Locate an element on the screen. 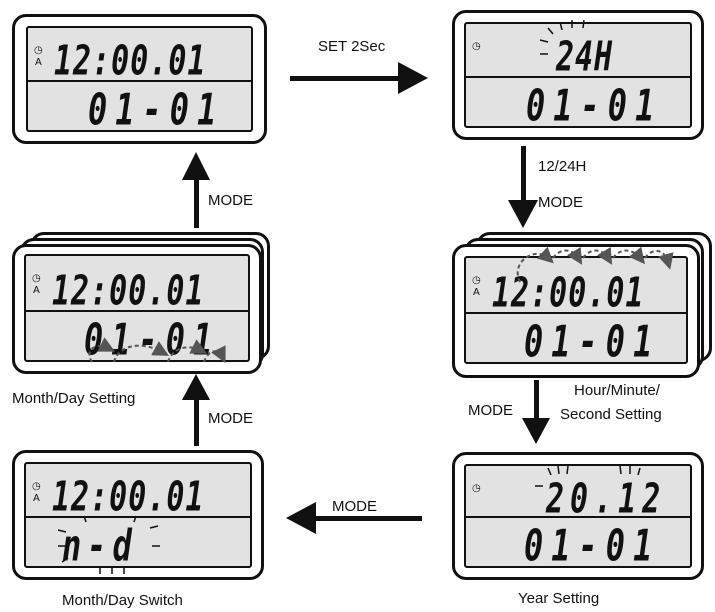 The height and width of the screenshot is (612, 715). label-year-setting: Year Setting is located at coordinates (559, 598).